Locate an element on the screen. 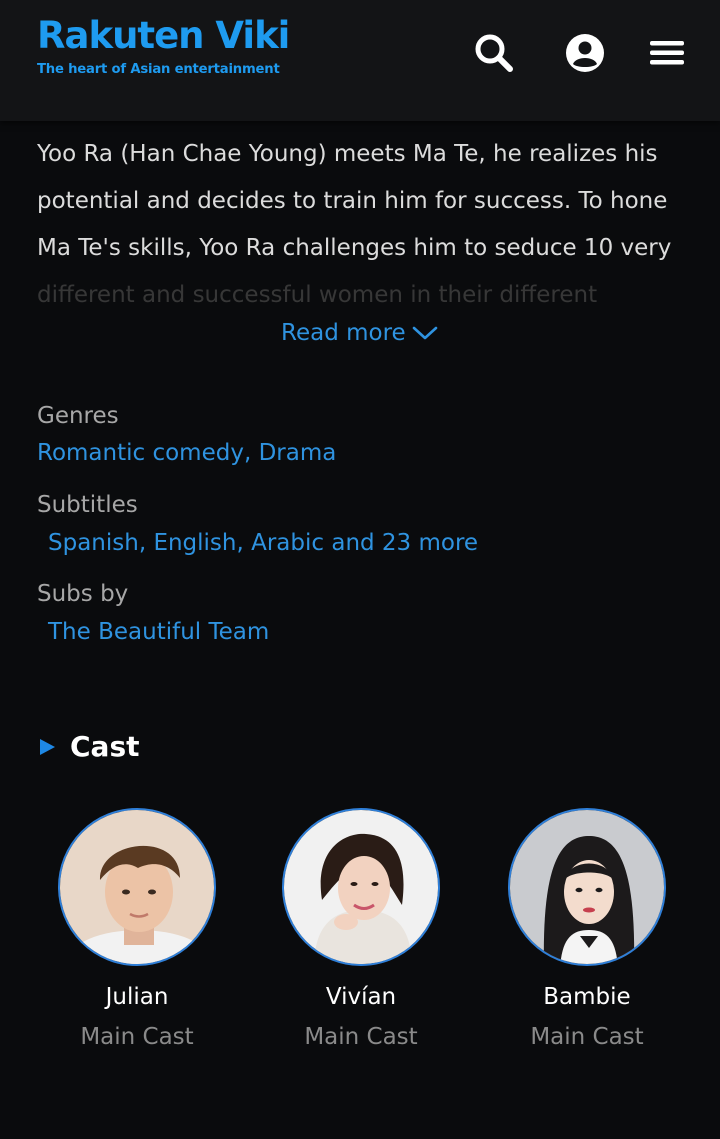 The height and width of the screenshot is (1139, 720). read-more-link: Read more is located at coordinates (359, 333).